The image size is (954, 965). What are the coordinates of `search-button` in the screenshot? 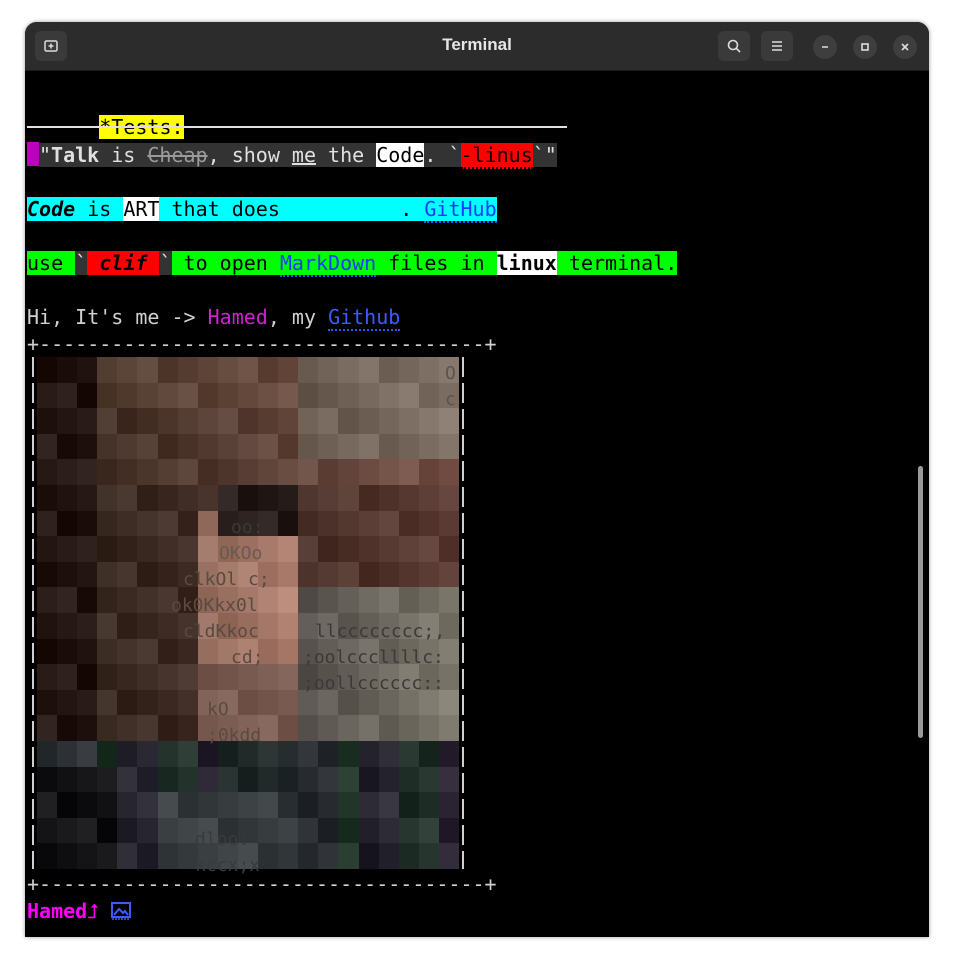 It's located at (734, 46).